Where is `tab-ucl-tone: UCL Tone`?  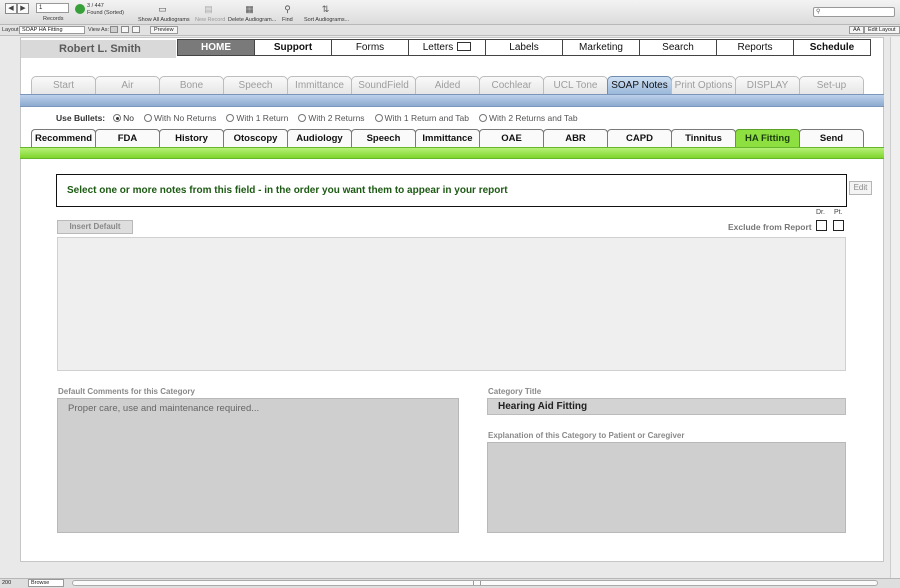
tab-ucl-tone: UCL Tone is located at coordinates (575, 85).